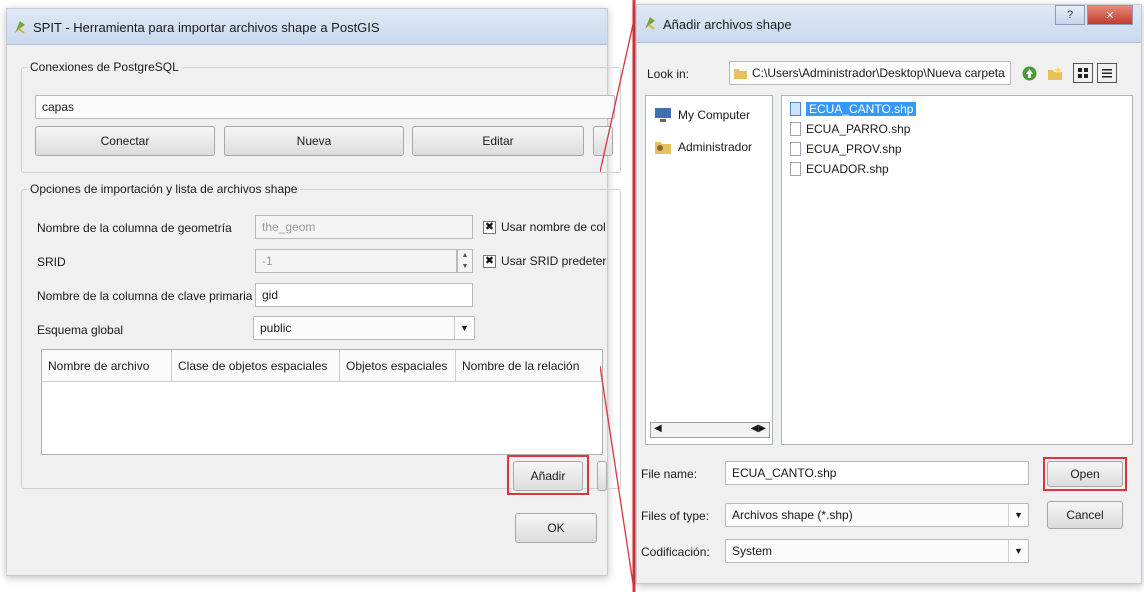  Describe the element at coordinates (1070, 15) in the screenshot. I see `help-icon: ?` at that location.